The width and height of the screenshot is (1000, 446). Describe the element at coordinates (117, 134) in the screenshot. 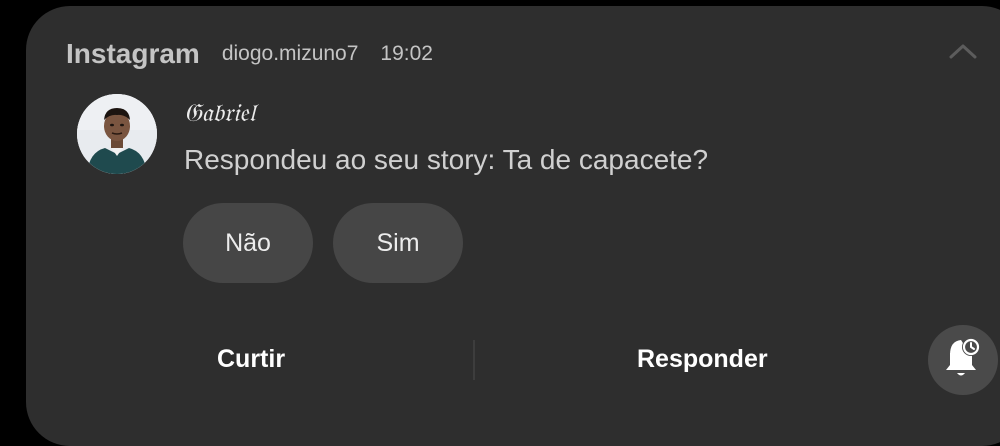

I see `avatar` at that location.